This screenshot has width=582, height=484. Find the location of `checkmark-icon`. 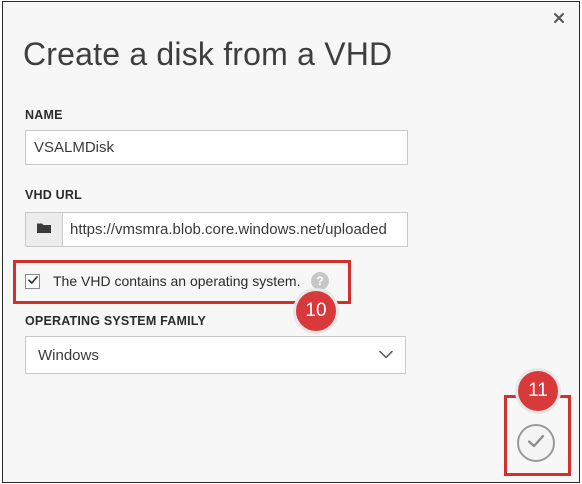

checkmark-icon is located at coordinates (33, 282).